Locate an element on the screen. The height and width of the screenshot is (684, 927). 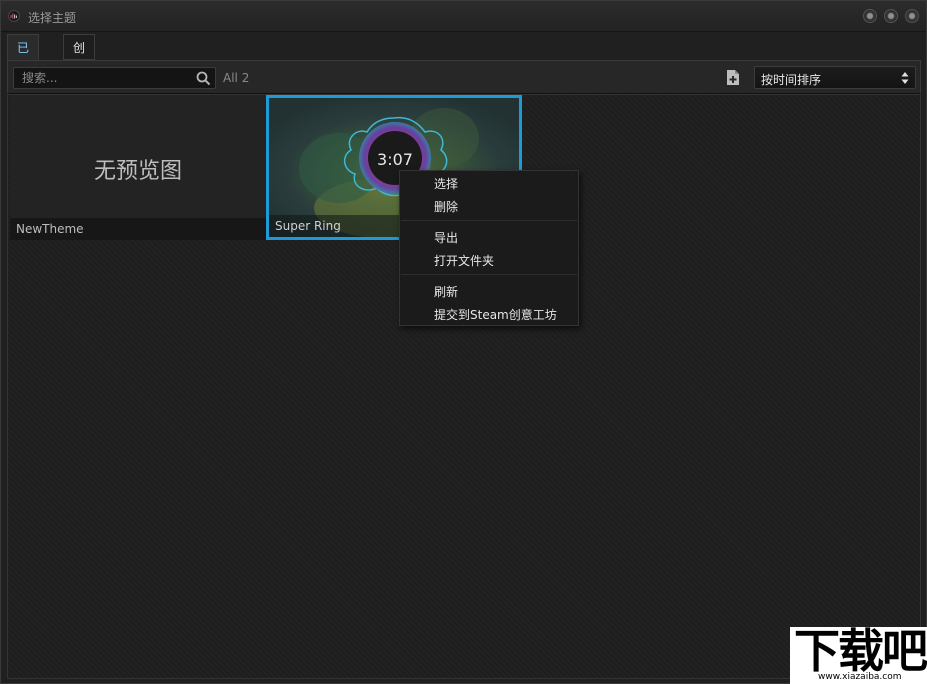
theme-card-newtheme: 无预览图 NewTheme is located at coordinates (138, 167).